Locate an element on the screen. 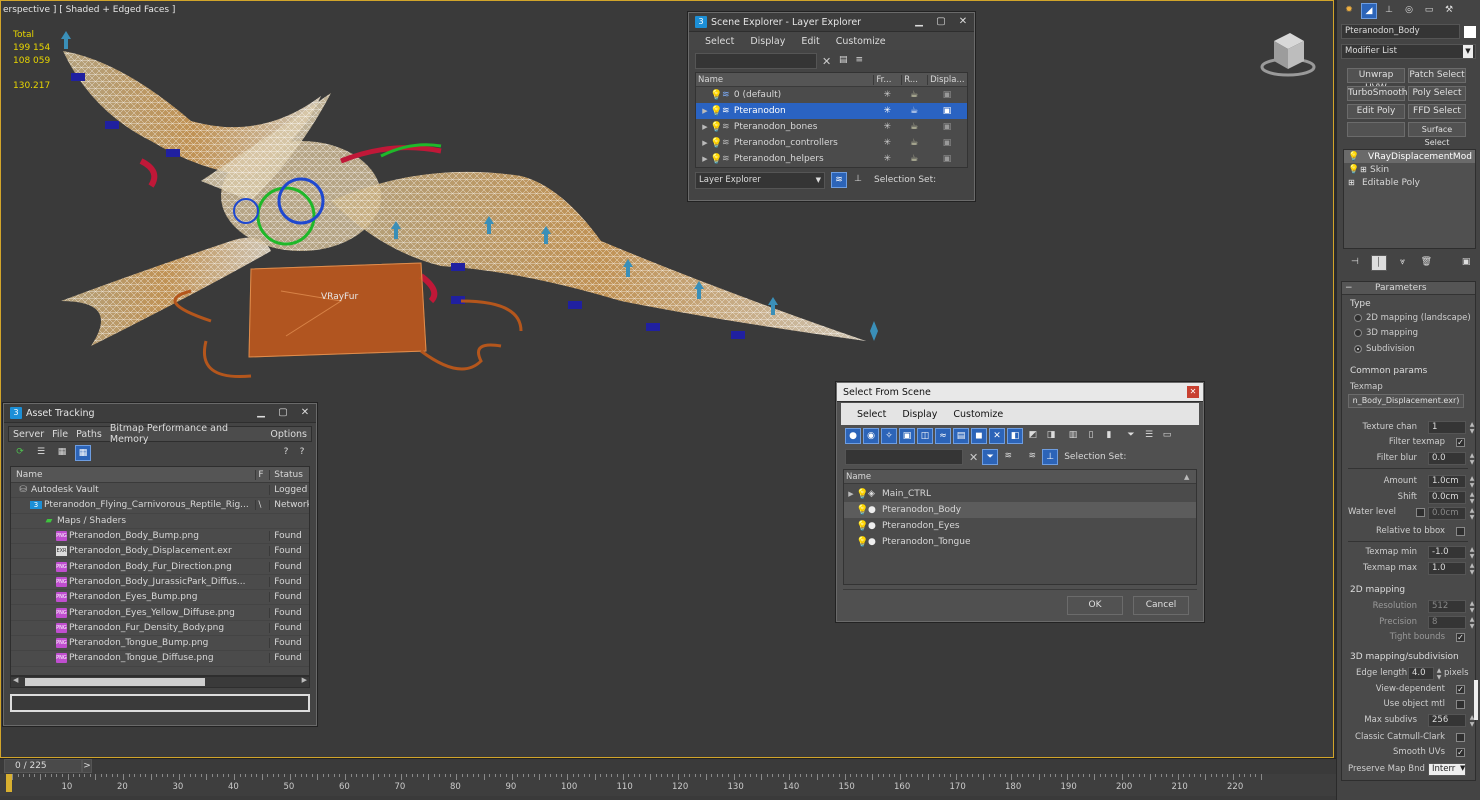 The height and width of the screenshot is (800, 1480). next-frame-button: > is located at coordinates (87, 766).